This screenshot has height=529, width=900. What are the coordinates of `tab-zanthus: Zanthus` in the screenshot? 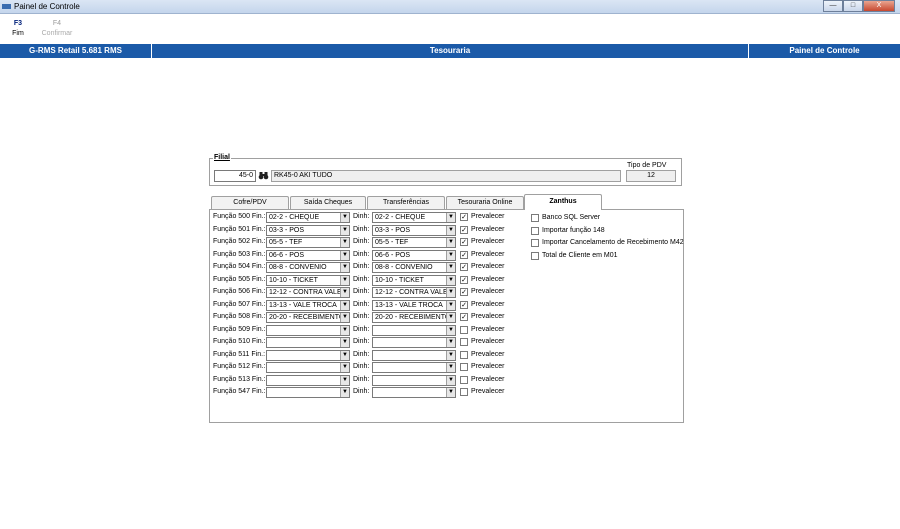 It's located at (563, 202).